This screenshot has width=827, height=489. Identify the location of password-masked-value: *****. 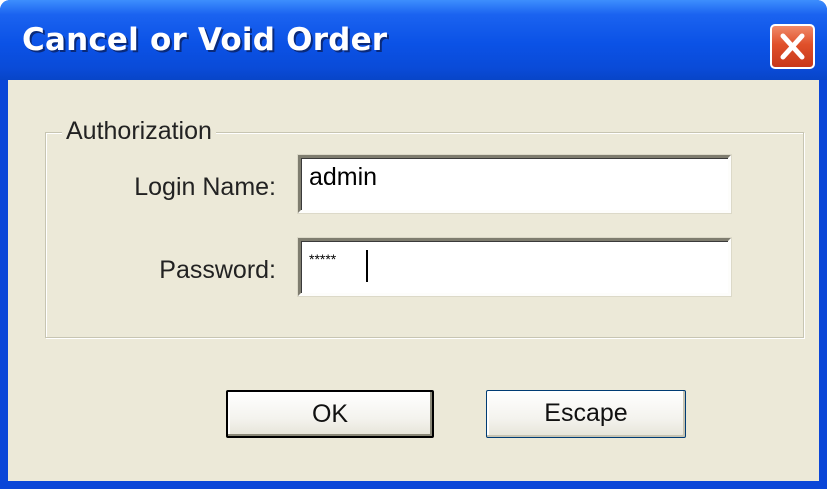
(323, 259).